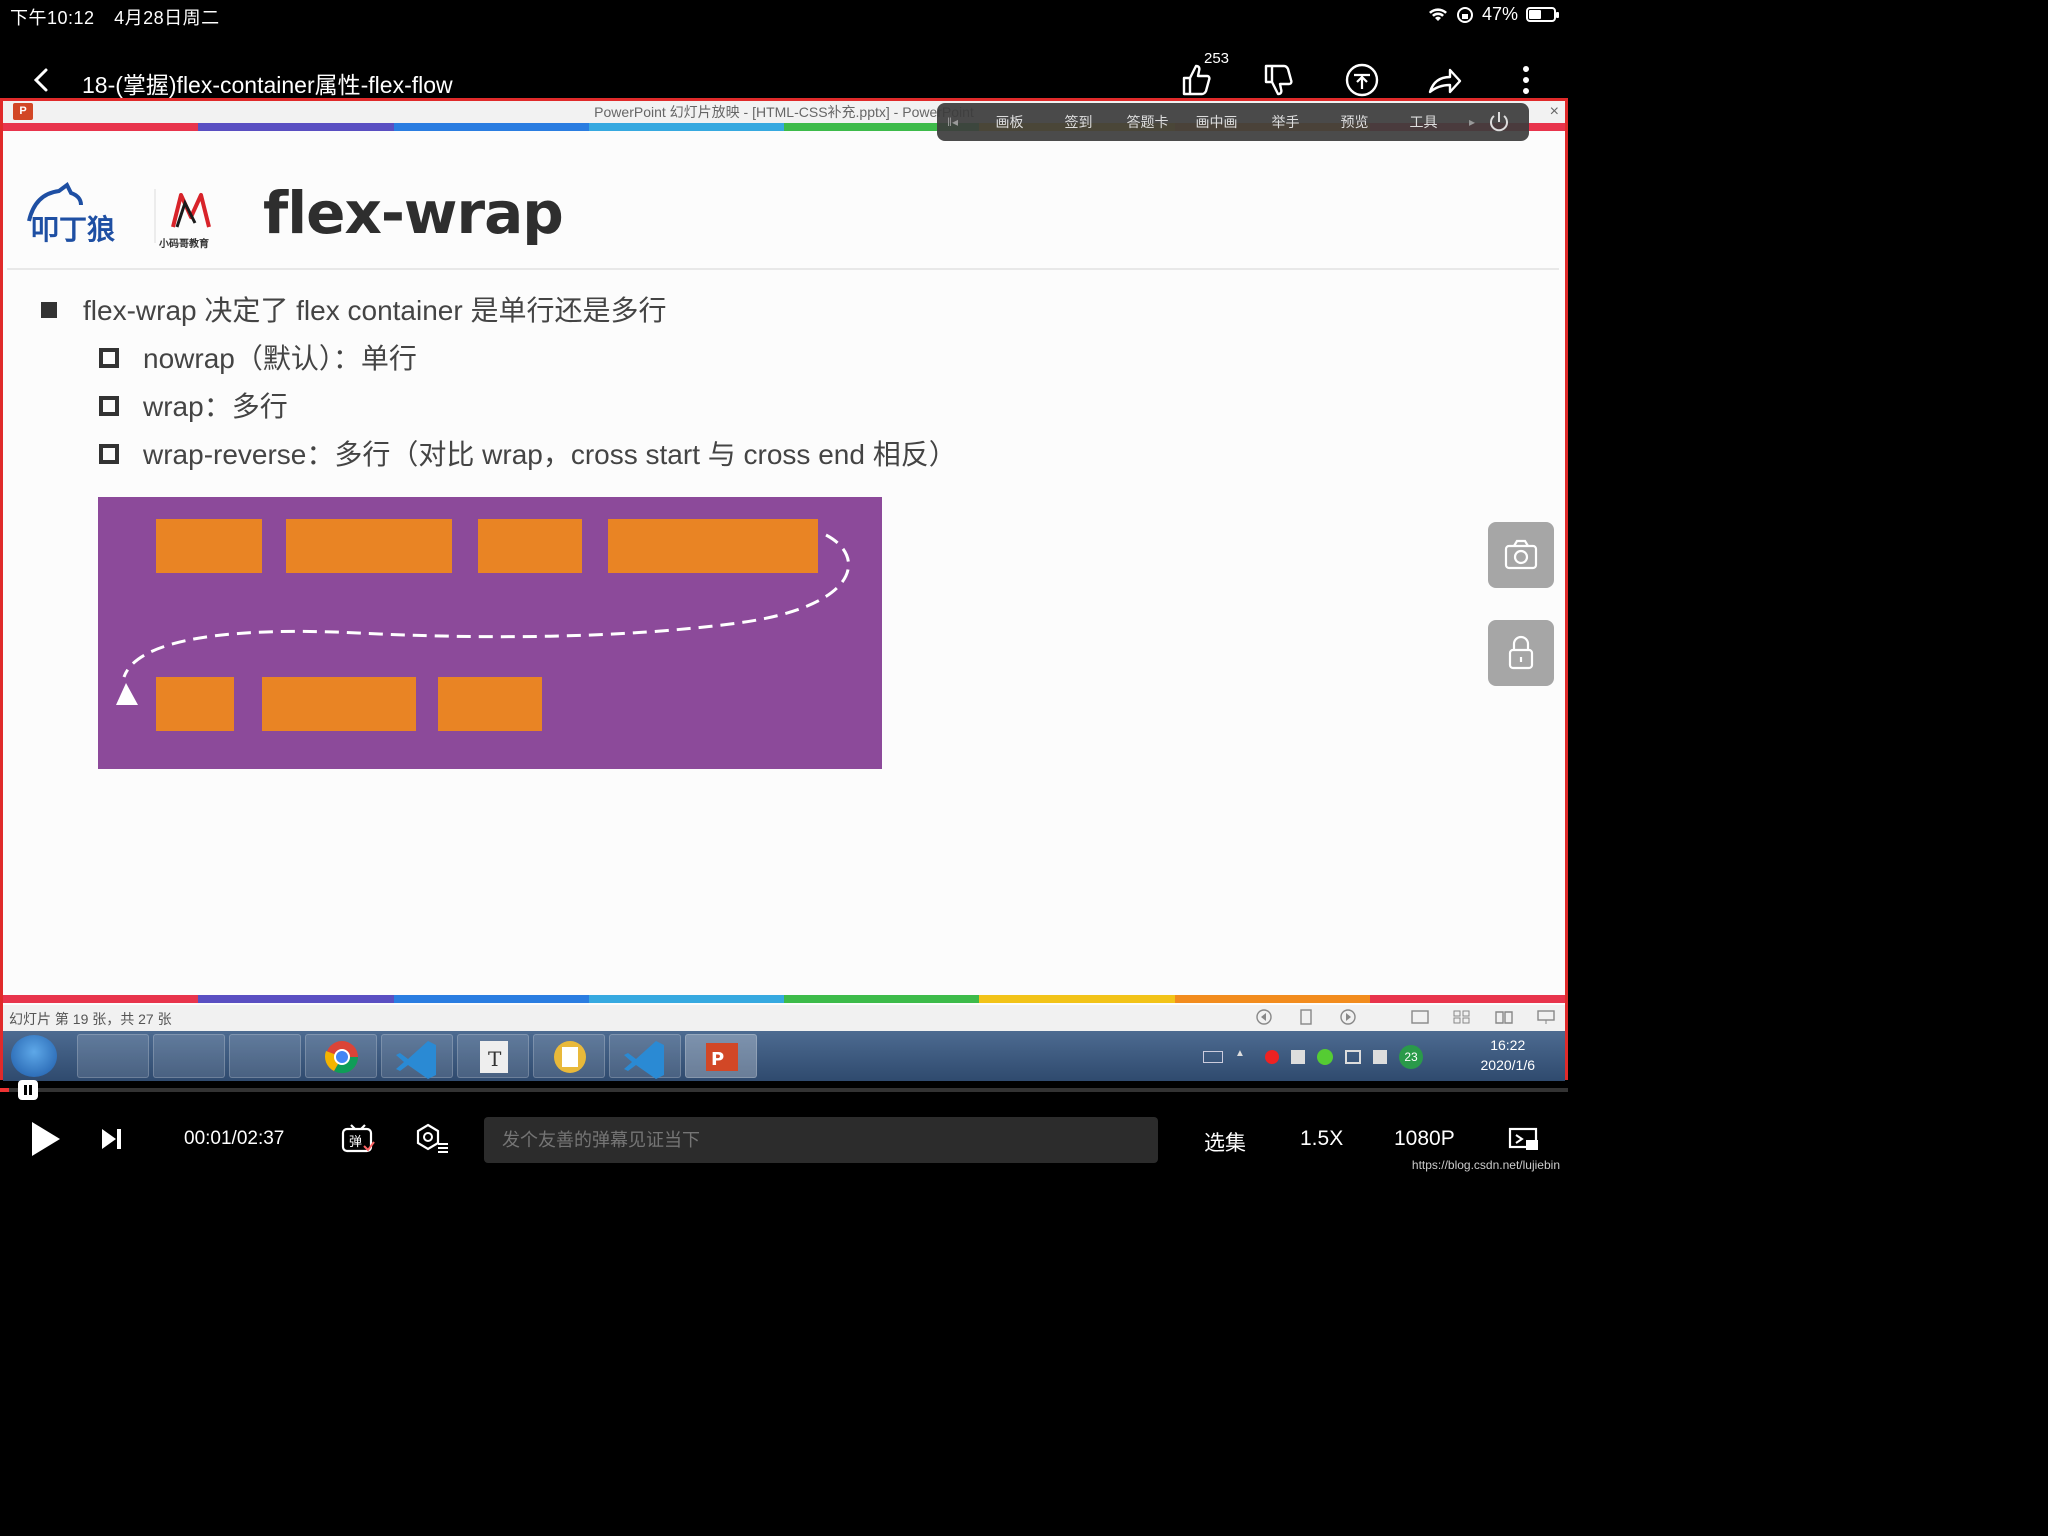 This screenshot has width=2048, height=1536. What do you see at coordinates (1306, 1017) in the screenshot?
I see `slide-menu-icon` at bounding box center [1306, 1017].